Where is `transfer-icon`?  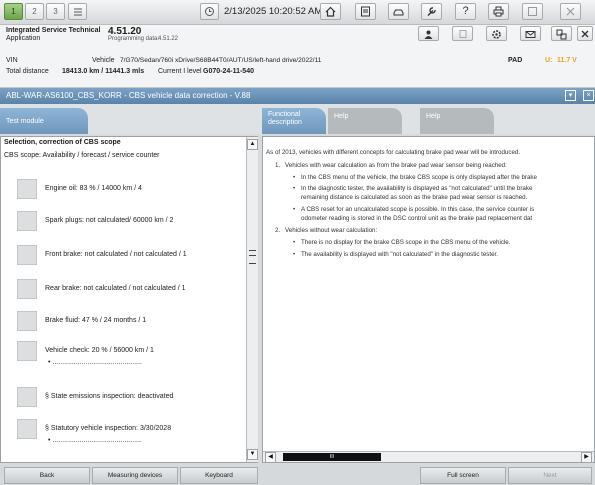
transfer-icon is located at coordinates (561, 34).